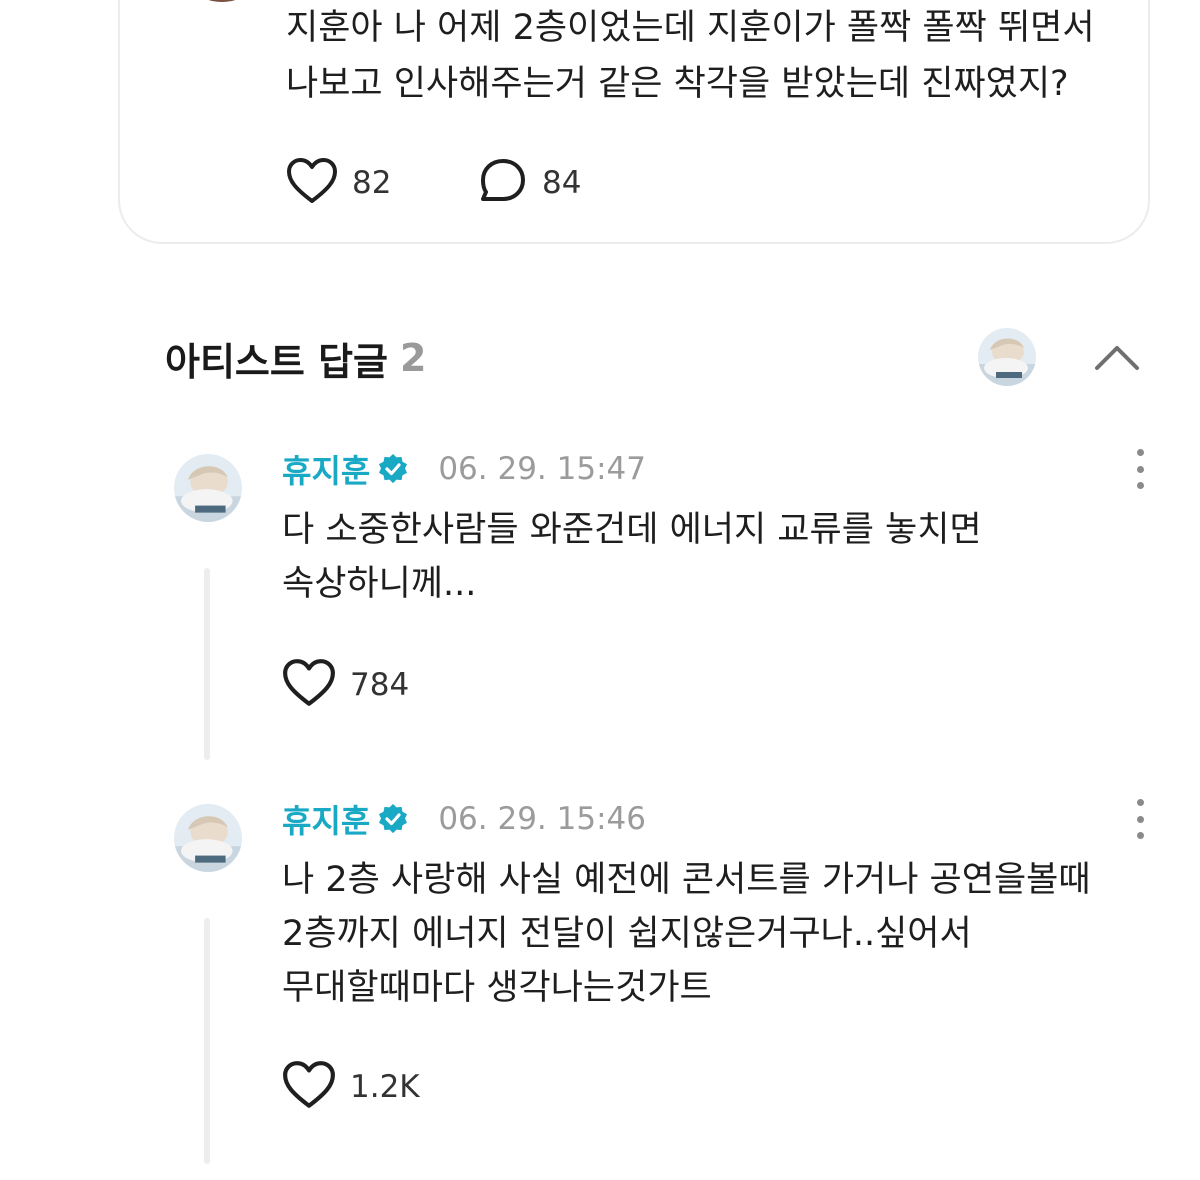  What do you see at coordinates (677, 84) in the screenshot?
I see `post-body-line: 나보고 인사해주는거 같은 착각을 받았는데 진짜였지?` at bounding box center [677, 84].